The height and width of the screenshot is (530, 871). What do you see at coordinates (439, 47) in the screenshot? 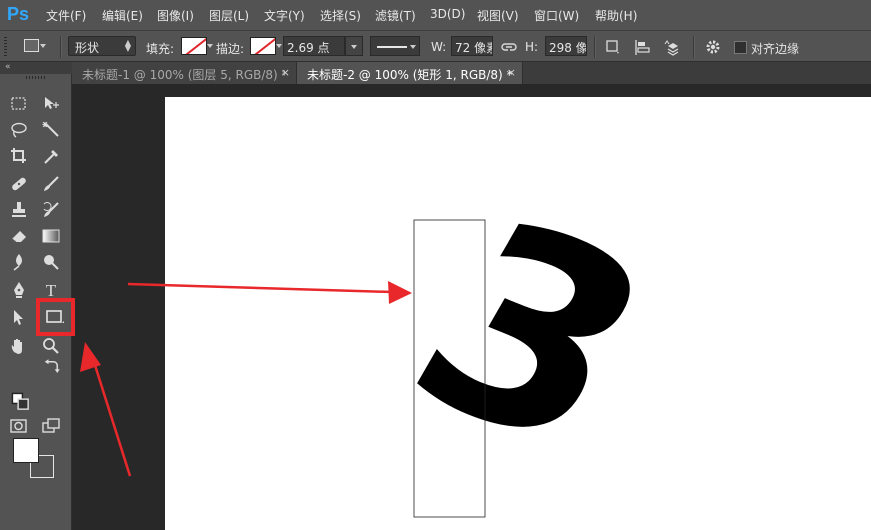
I see `width-label: W:` at bounding box center [439, 47].